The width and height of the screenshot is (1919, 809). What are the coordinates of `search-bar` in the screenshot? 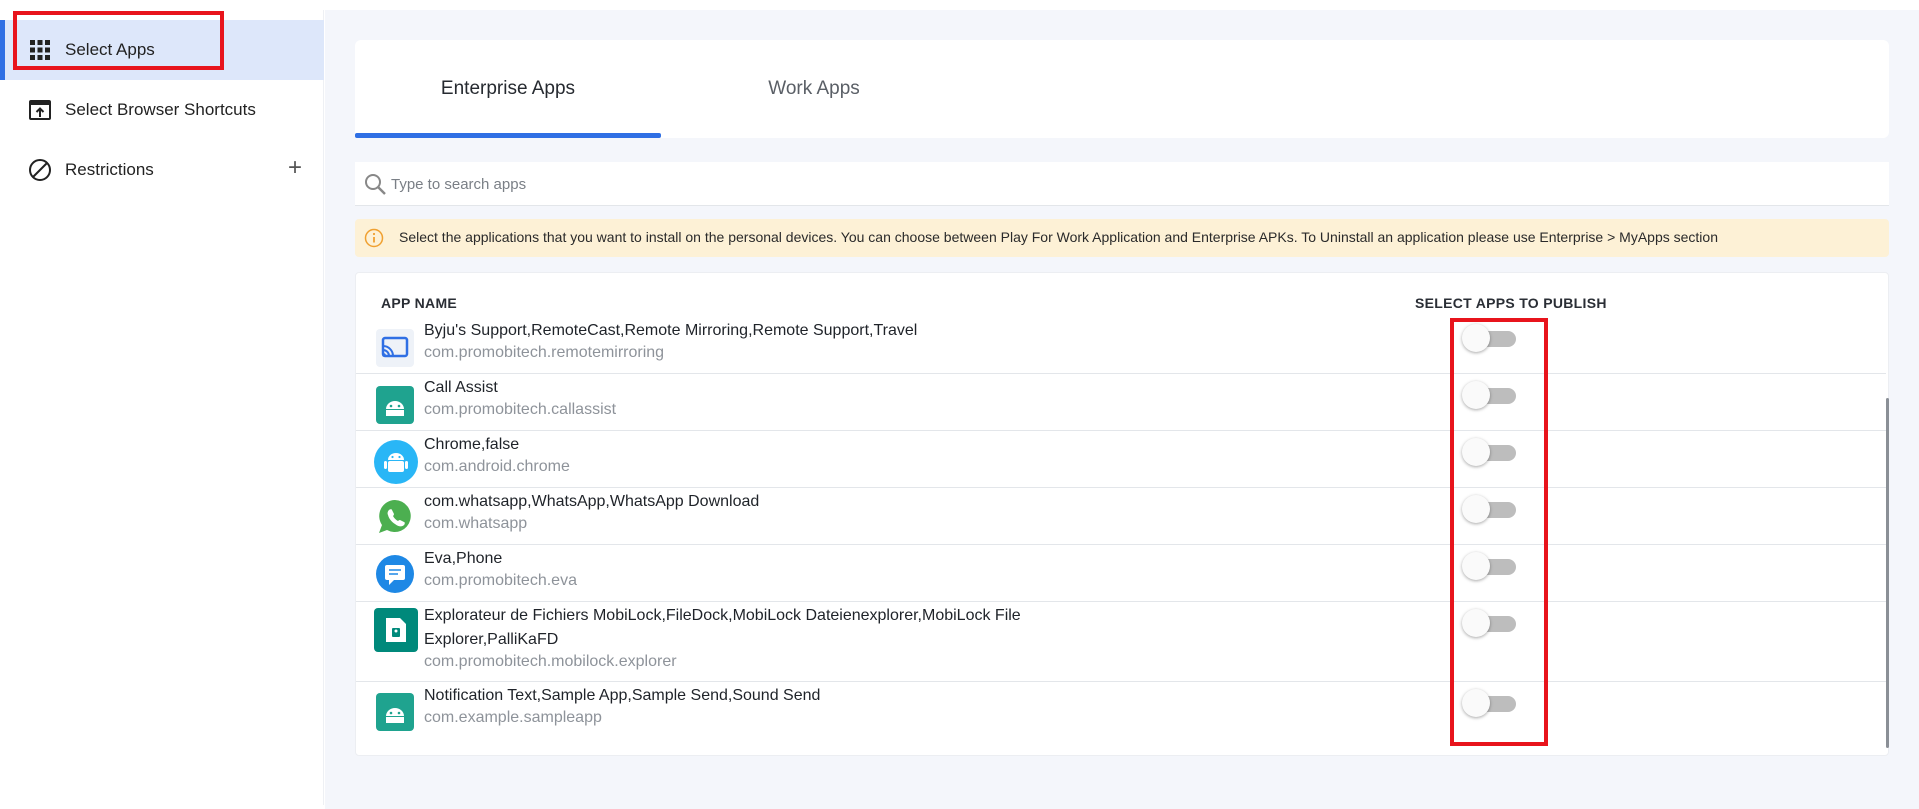 It's located at (1122, 184).